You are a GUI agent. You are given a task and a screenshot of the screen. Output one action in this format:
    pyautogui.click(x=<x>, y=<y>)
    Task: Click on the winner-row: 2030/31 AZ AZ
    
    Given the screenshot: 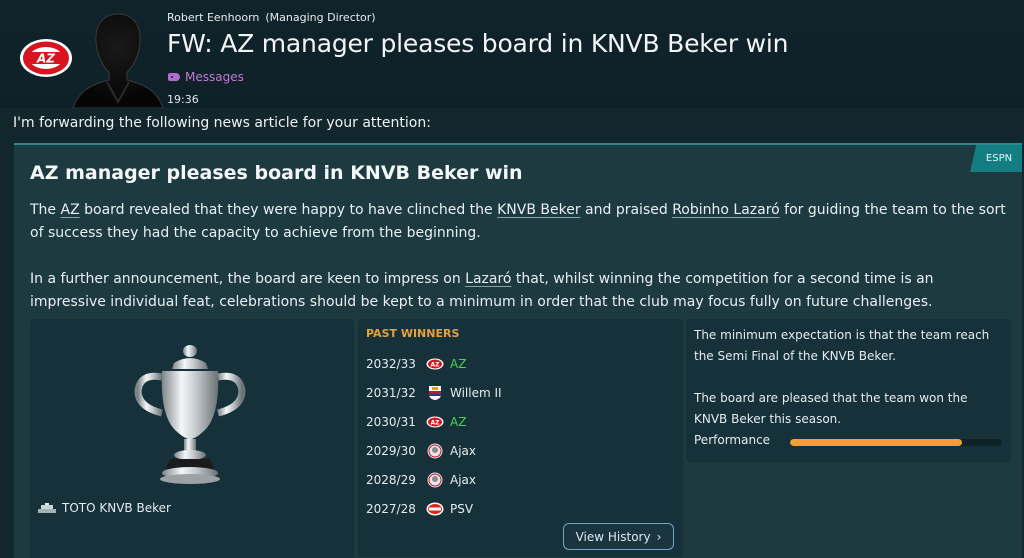 What is the action you would take?
    pyautogui.click(x=416, y=422)
    